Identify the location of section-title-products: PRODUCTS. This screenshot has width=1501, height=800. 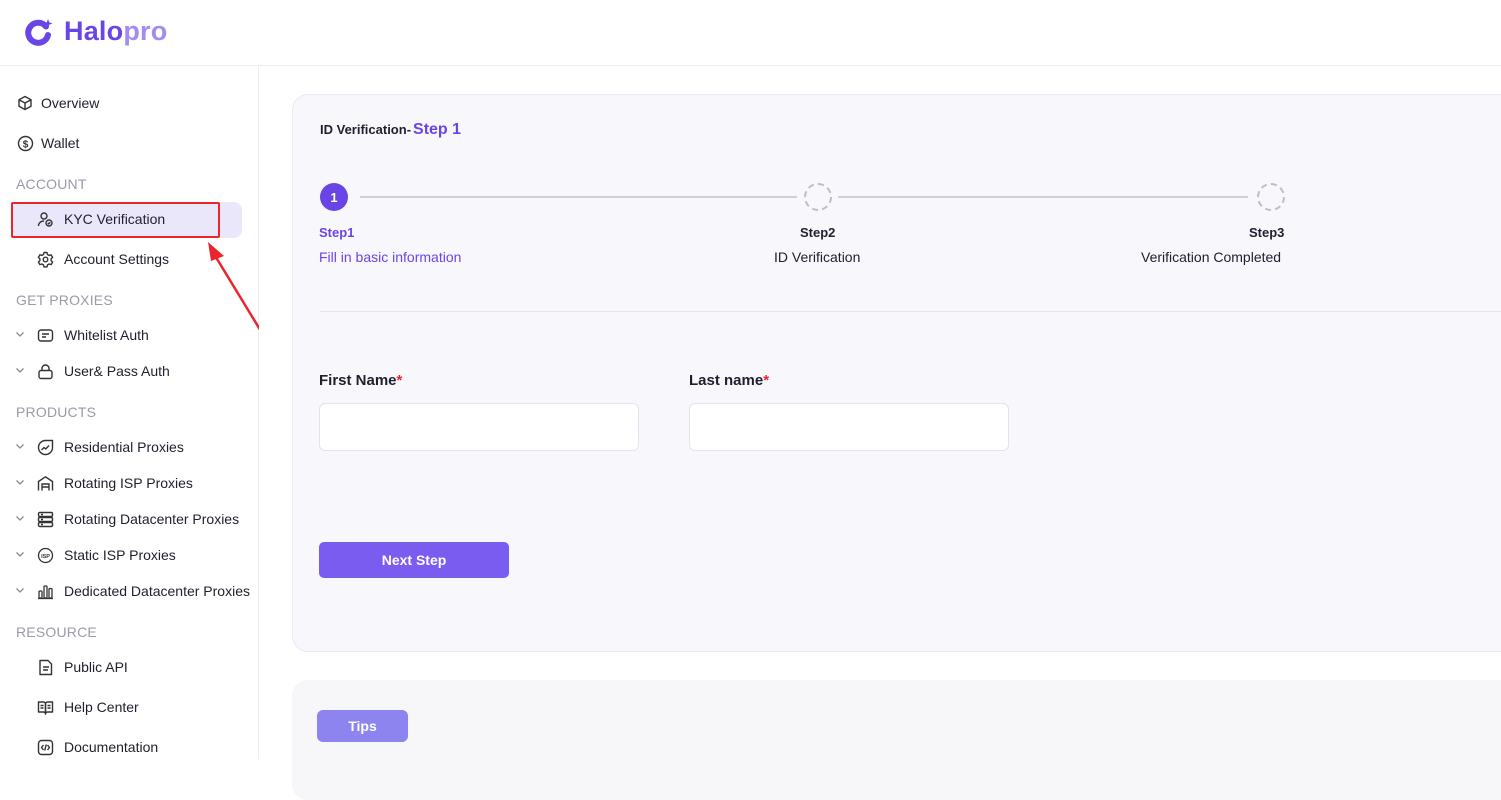
(56, 412).